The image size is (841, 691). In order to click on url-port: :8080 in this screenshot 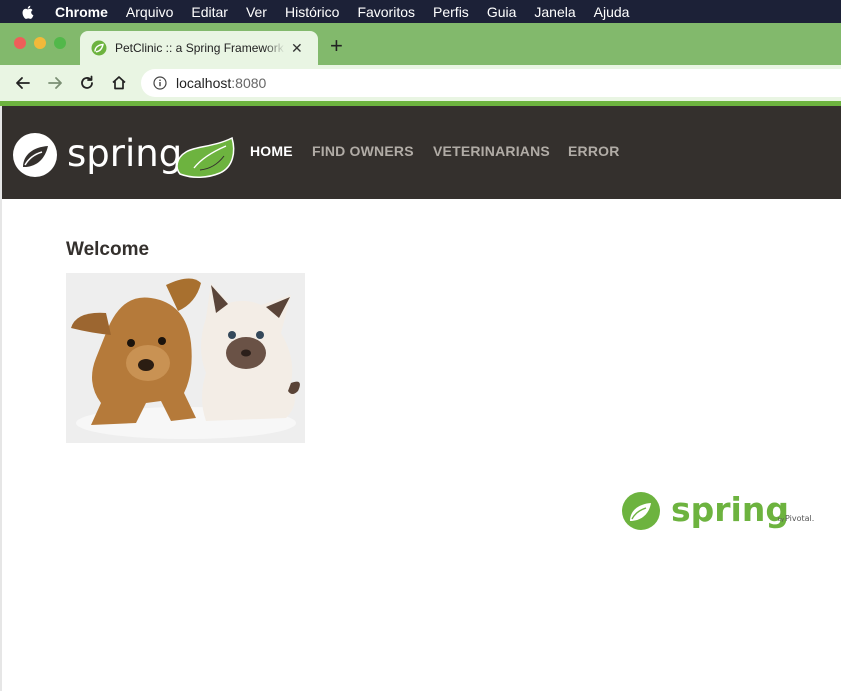, I will do `click(249, 83)`.